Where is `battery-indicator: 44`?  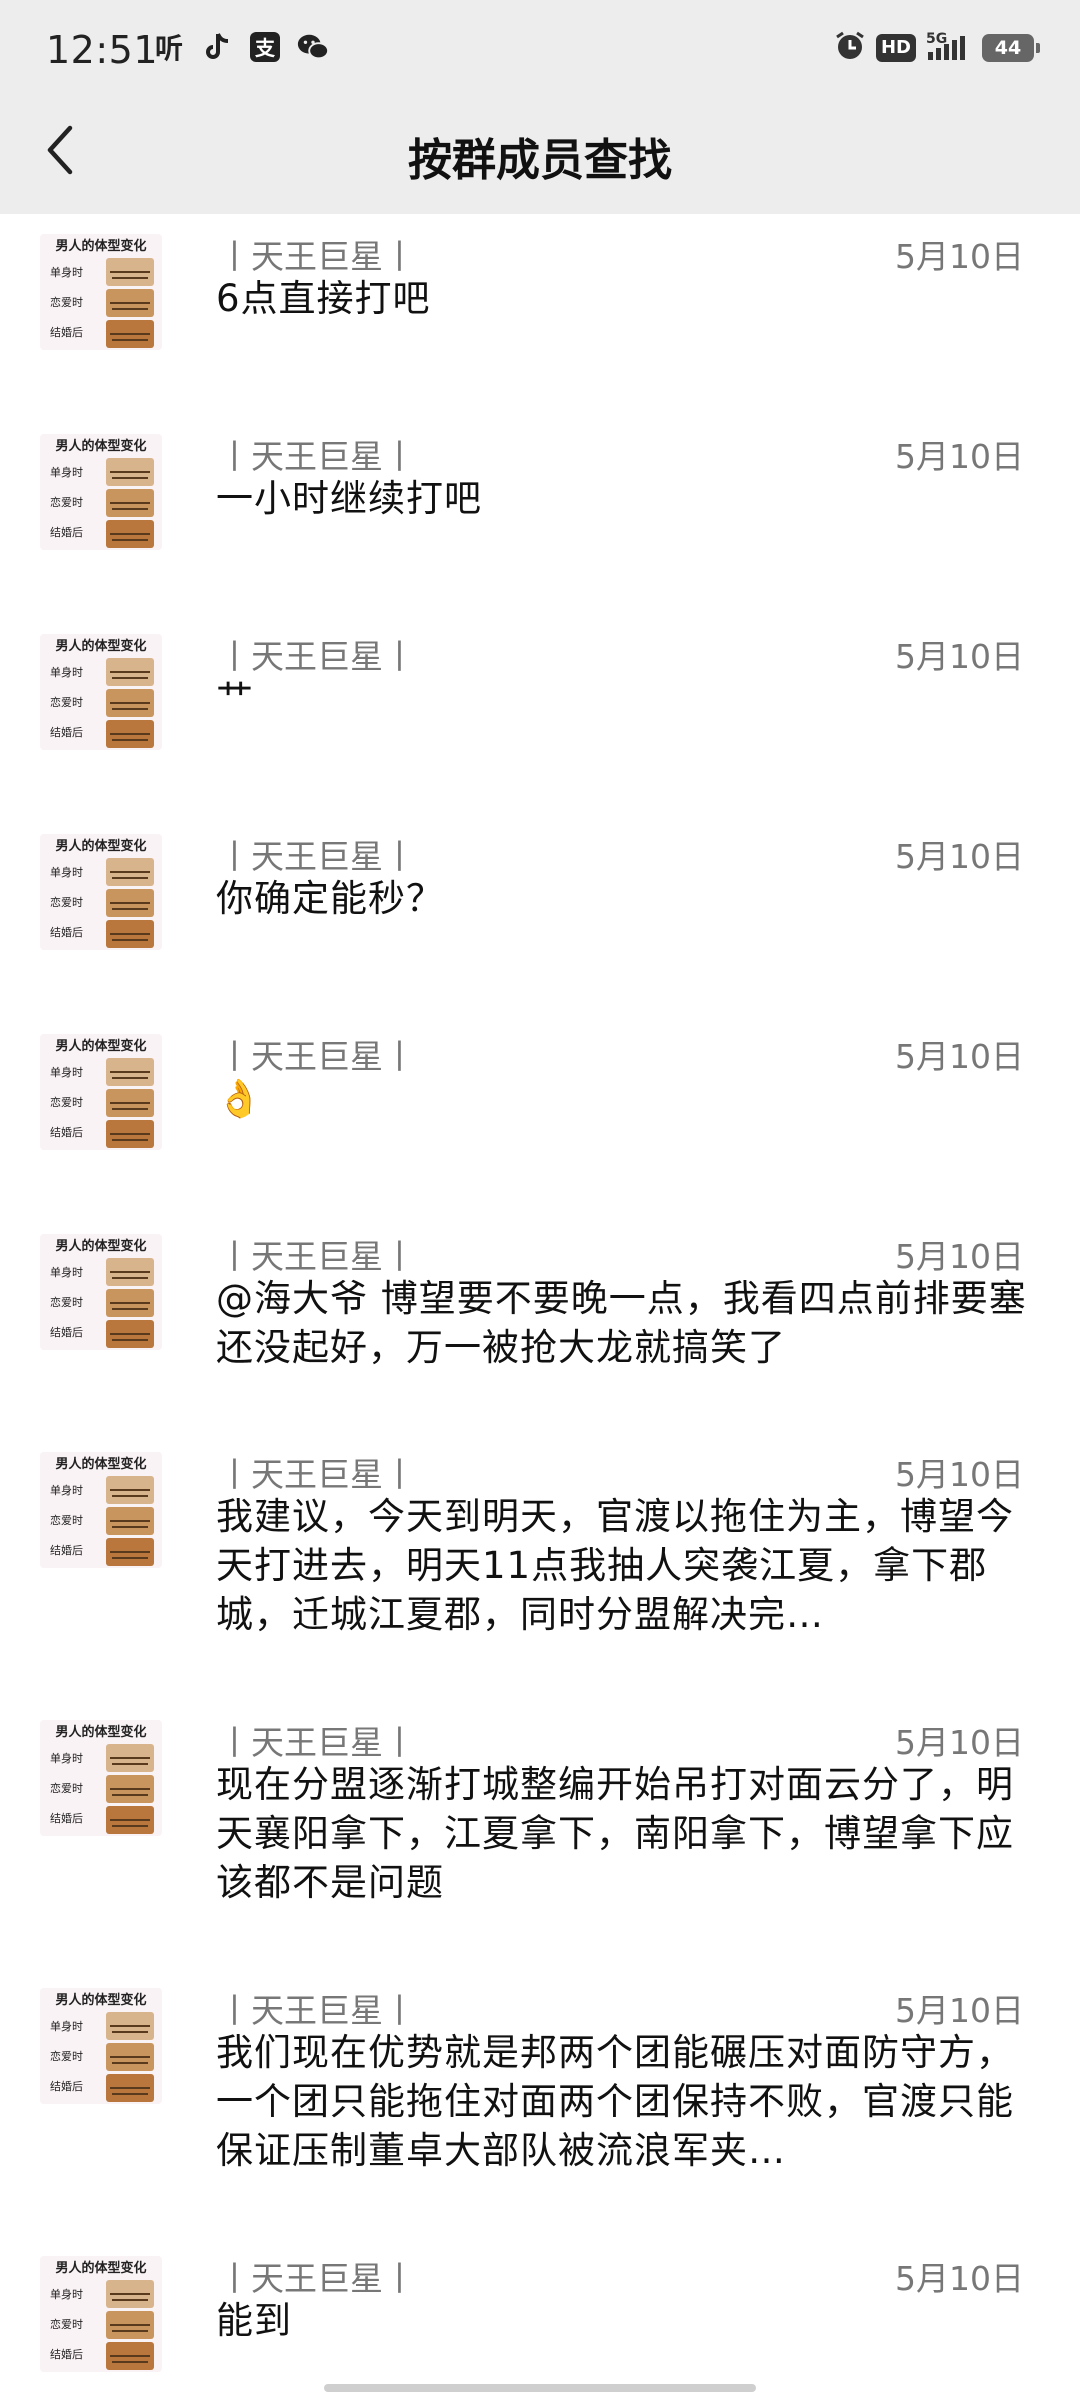
battery-indicator: 44 is located at coordinates (1011, 48).